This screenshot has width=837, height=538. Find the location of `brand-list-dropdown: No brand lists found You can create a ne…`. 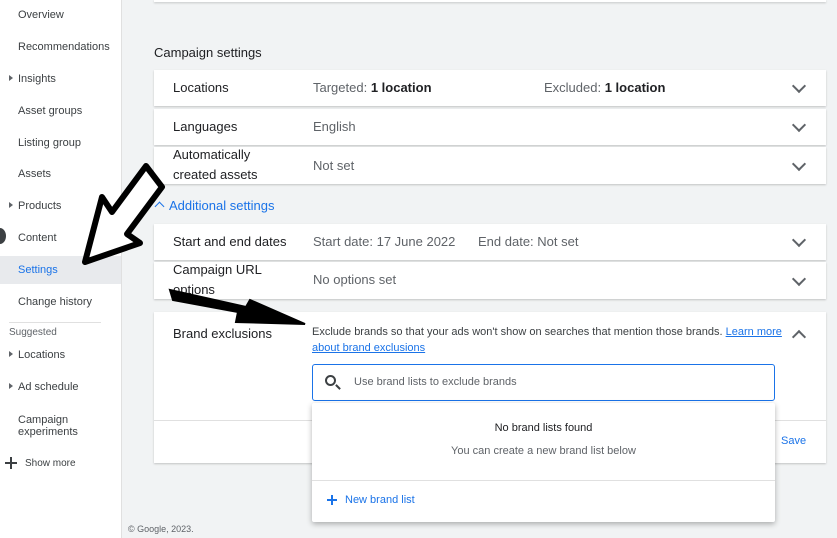

brand-list-dropdown: No brand lists found You can create a ne… is located at coordinates (543, 462).